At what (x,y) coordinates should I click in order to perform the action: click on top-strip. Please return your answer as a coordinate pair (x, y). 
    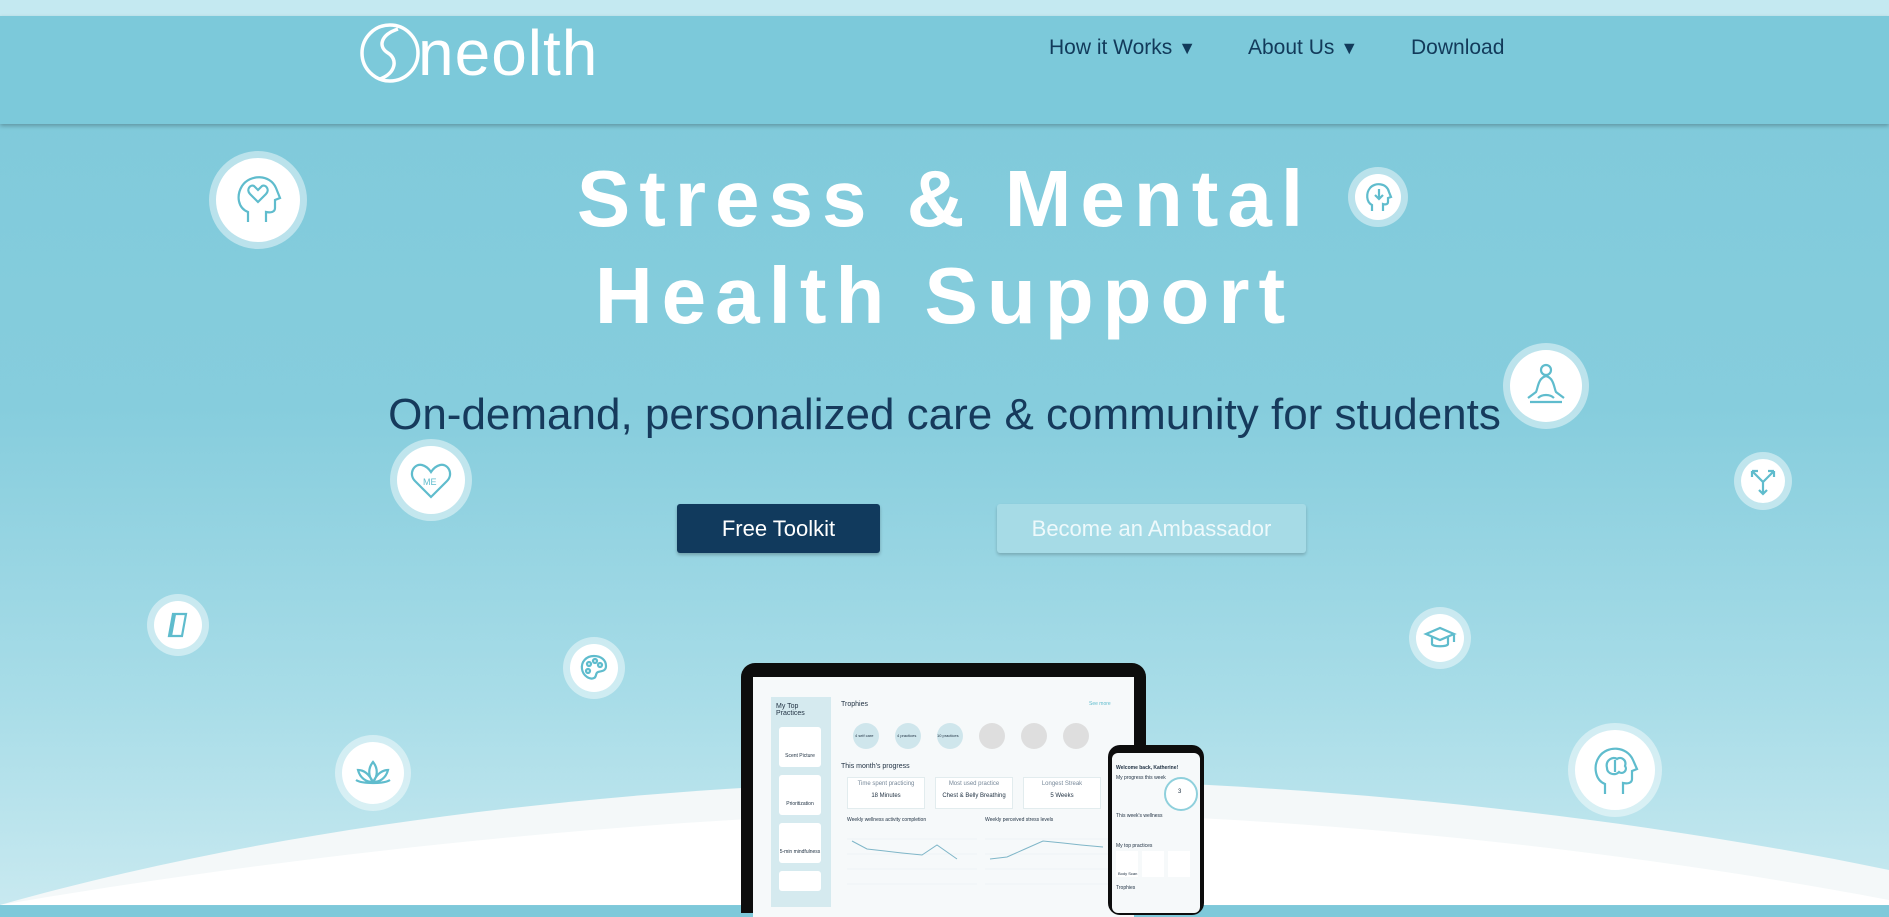
    Looking at the image, I should click on (944, 8).